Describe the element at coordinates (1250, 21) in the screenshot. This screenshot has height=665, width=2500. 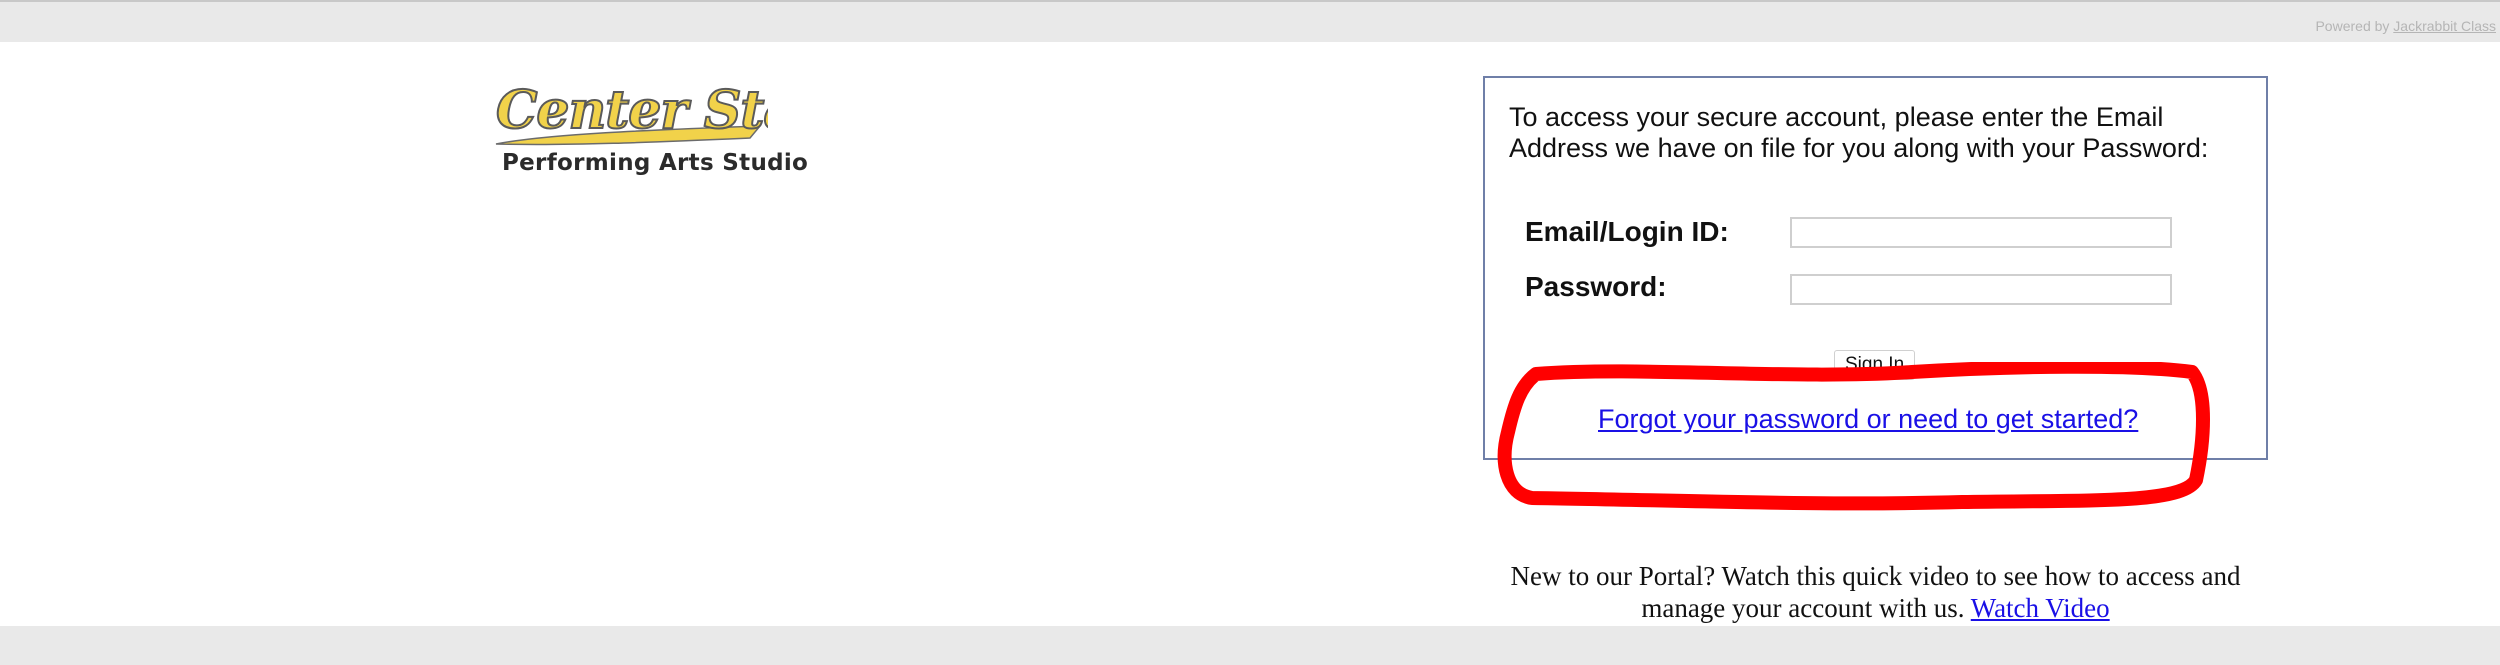
I see `top-bar: Powered by Jackrabbit Class` at that location.